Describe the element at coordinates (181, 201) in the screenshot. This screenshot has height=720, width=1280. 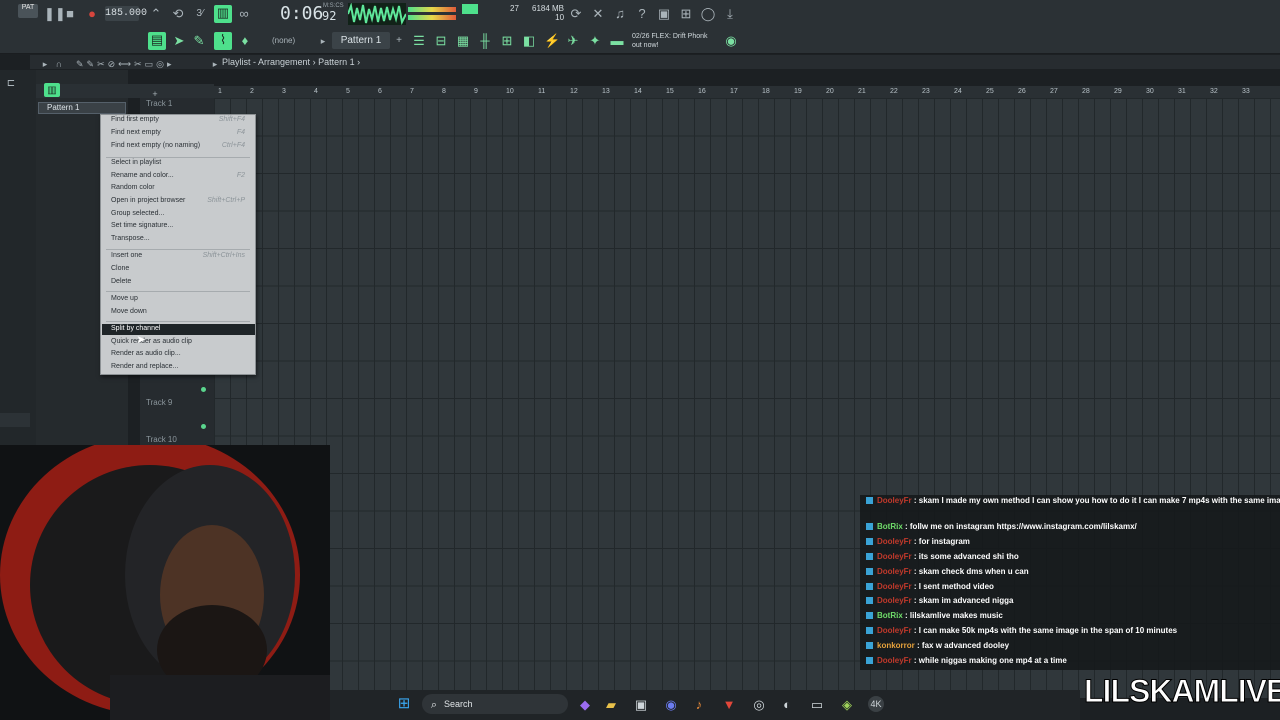
I see `menu-item: Open in project browser Shift+Ctrl+P` at that location.